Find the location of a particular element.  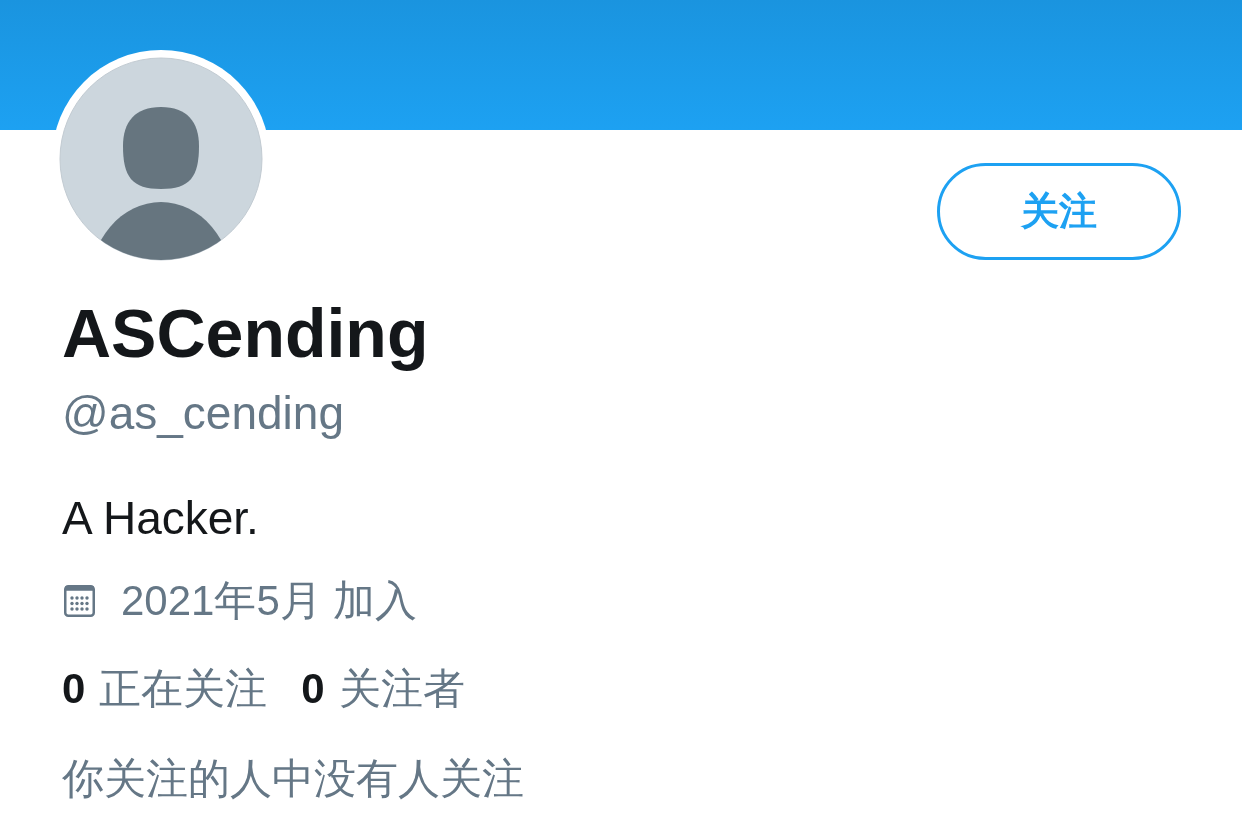

followers-you-know-text: 你关注的人中没有人关注 is located at coordinates (293, 779).